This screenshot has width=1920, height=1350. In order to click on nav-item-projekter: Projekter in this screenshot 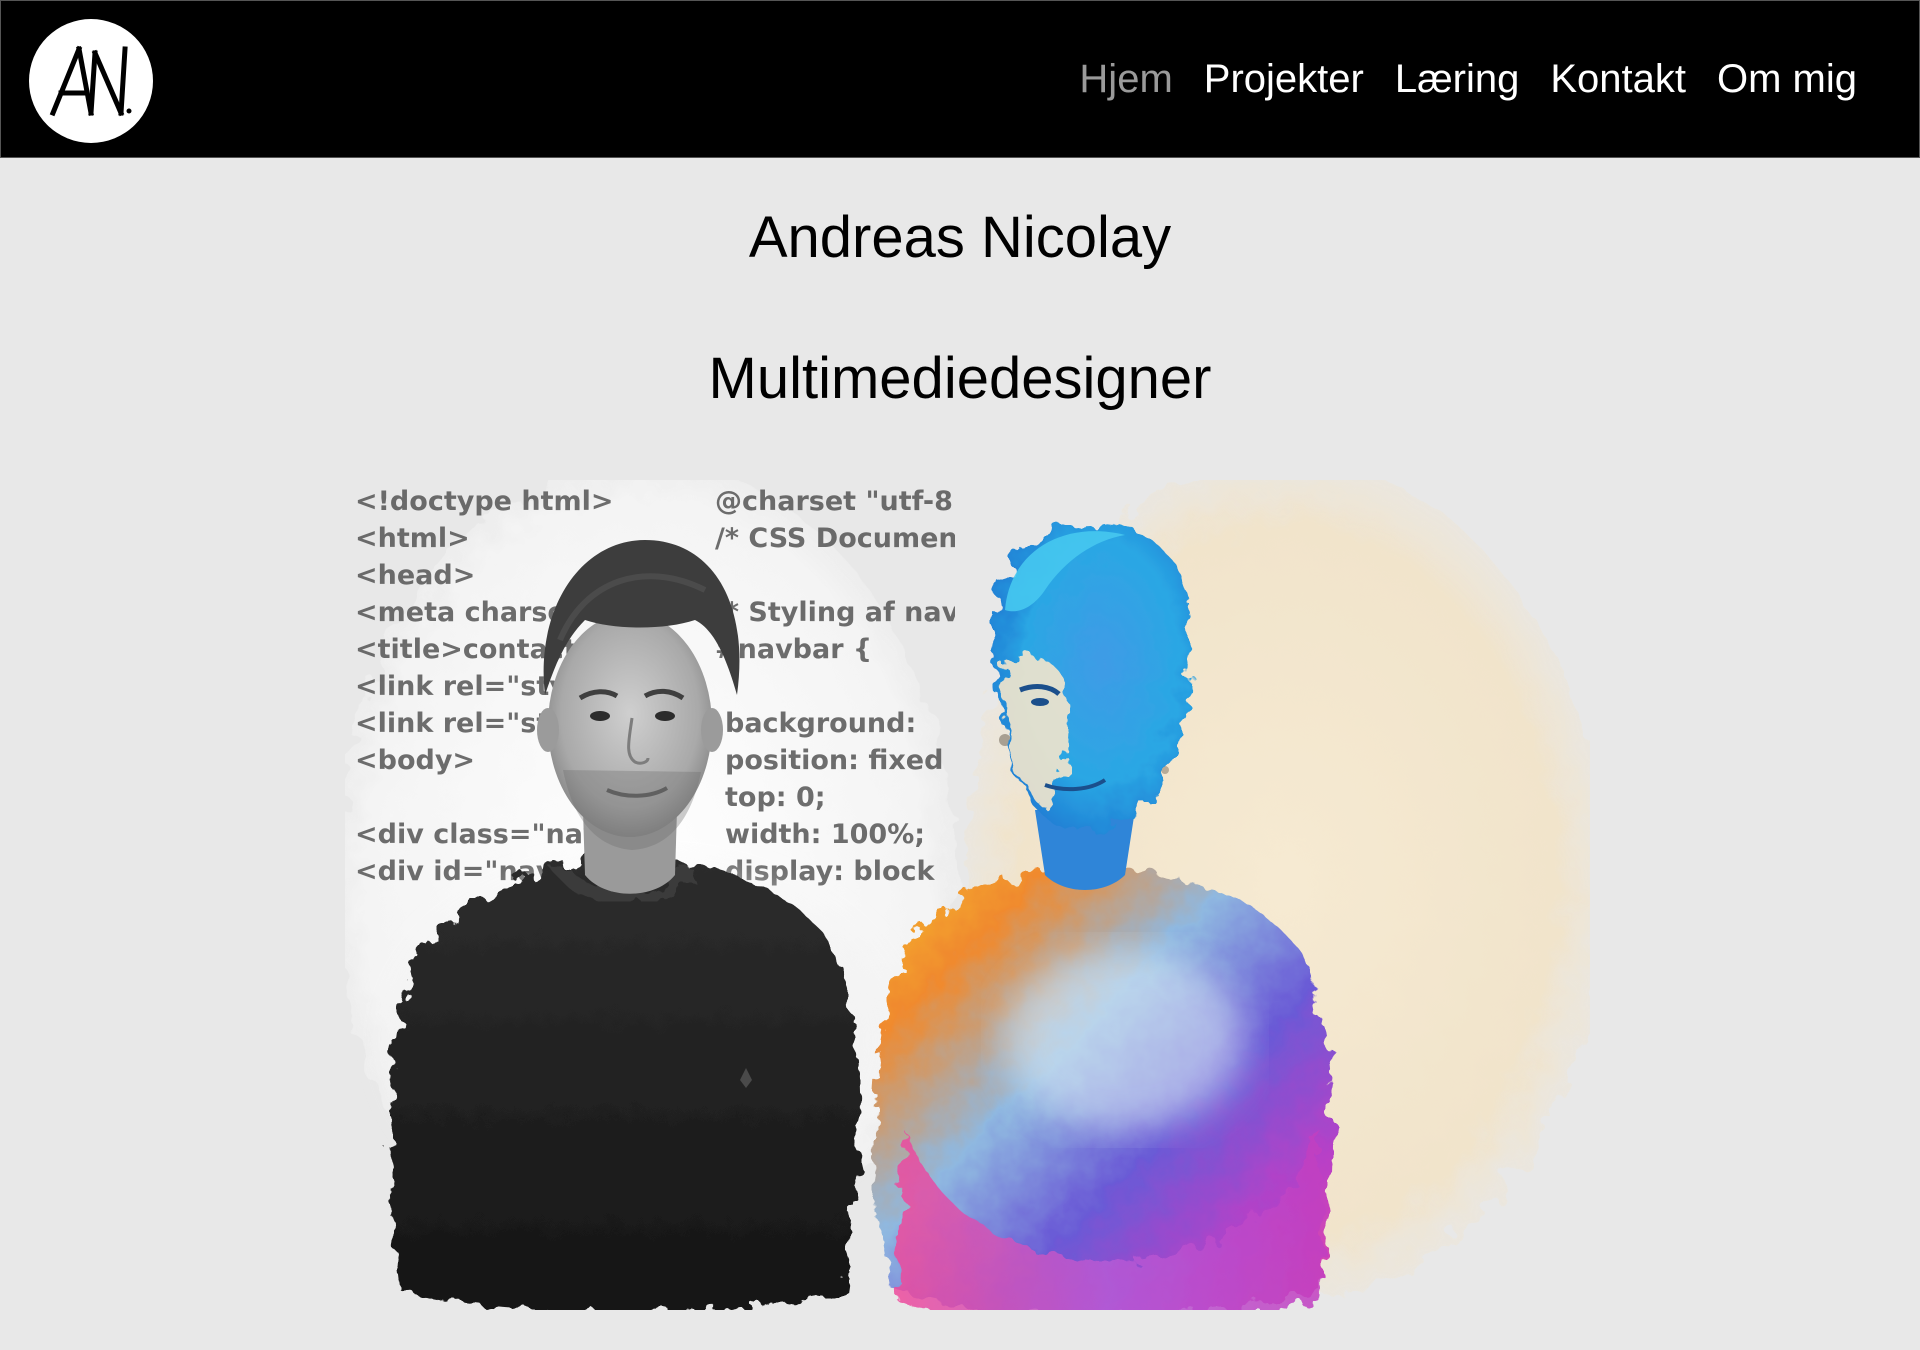, I will do `click(1284, 79)`.